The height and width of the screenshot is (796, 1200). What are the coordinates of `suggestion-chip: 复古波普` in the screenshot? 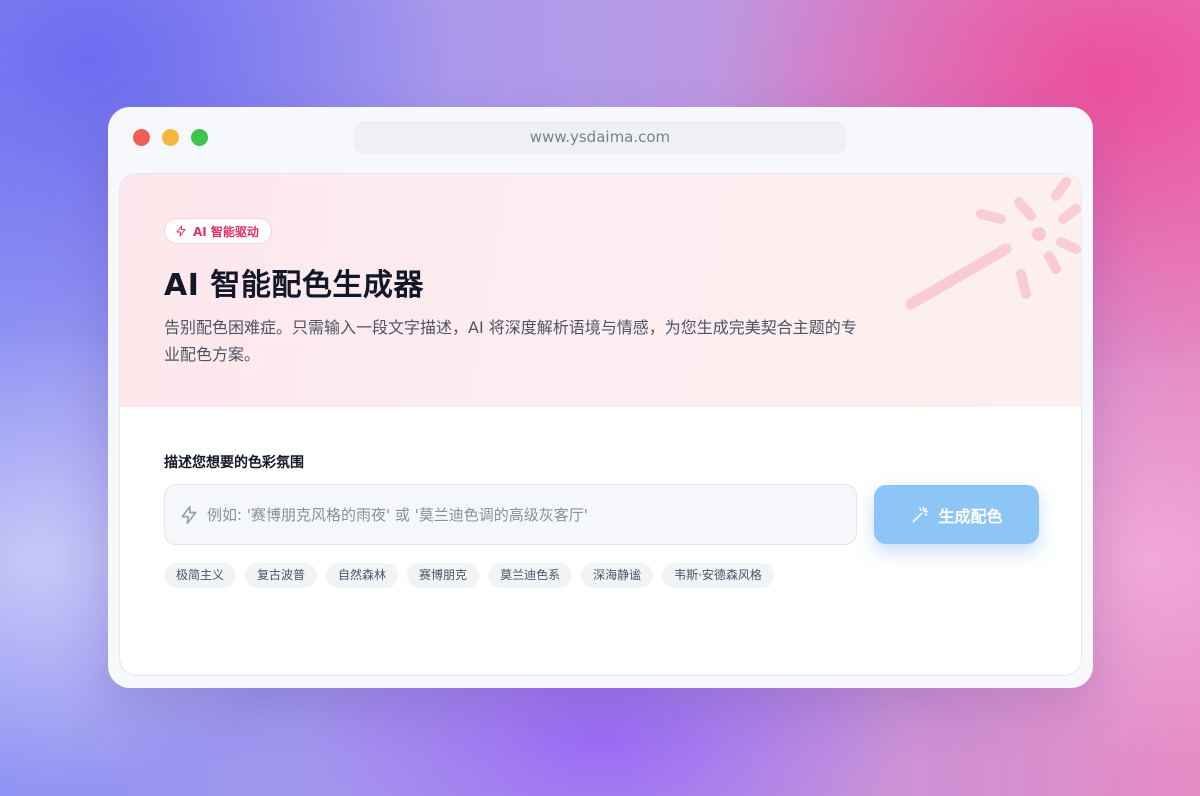 It's located at (281, 575).